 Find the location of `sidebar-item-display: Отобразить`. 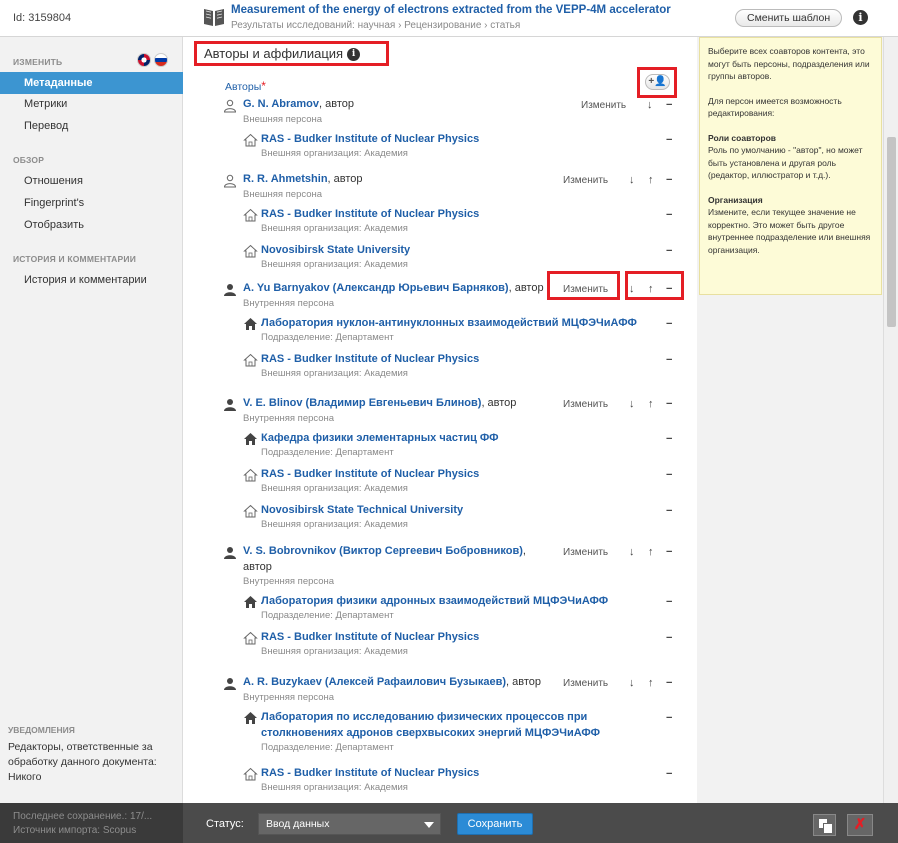

sidebar-item-display: Отобразить is located at coordinates (54, 225).